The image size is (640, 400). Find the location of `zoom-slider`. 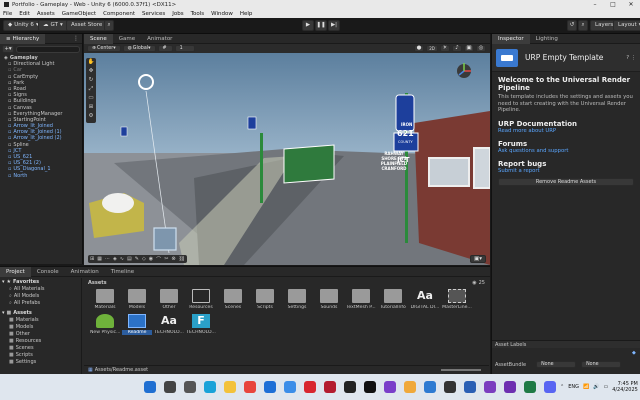

zoom-slider is located at coordinates (461, 370).